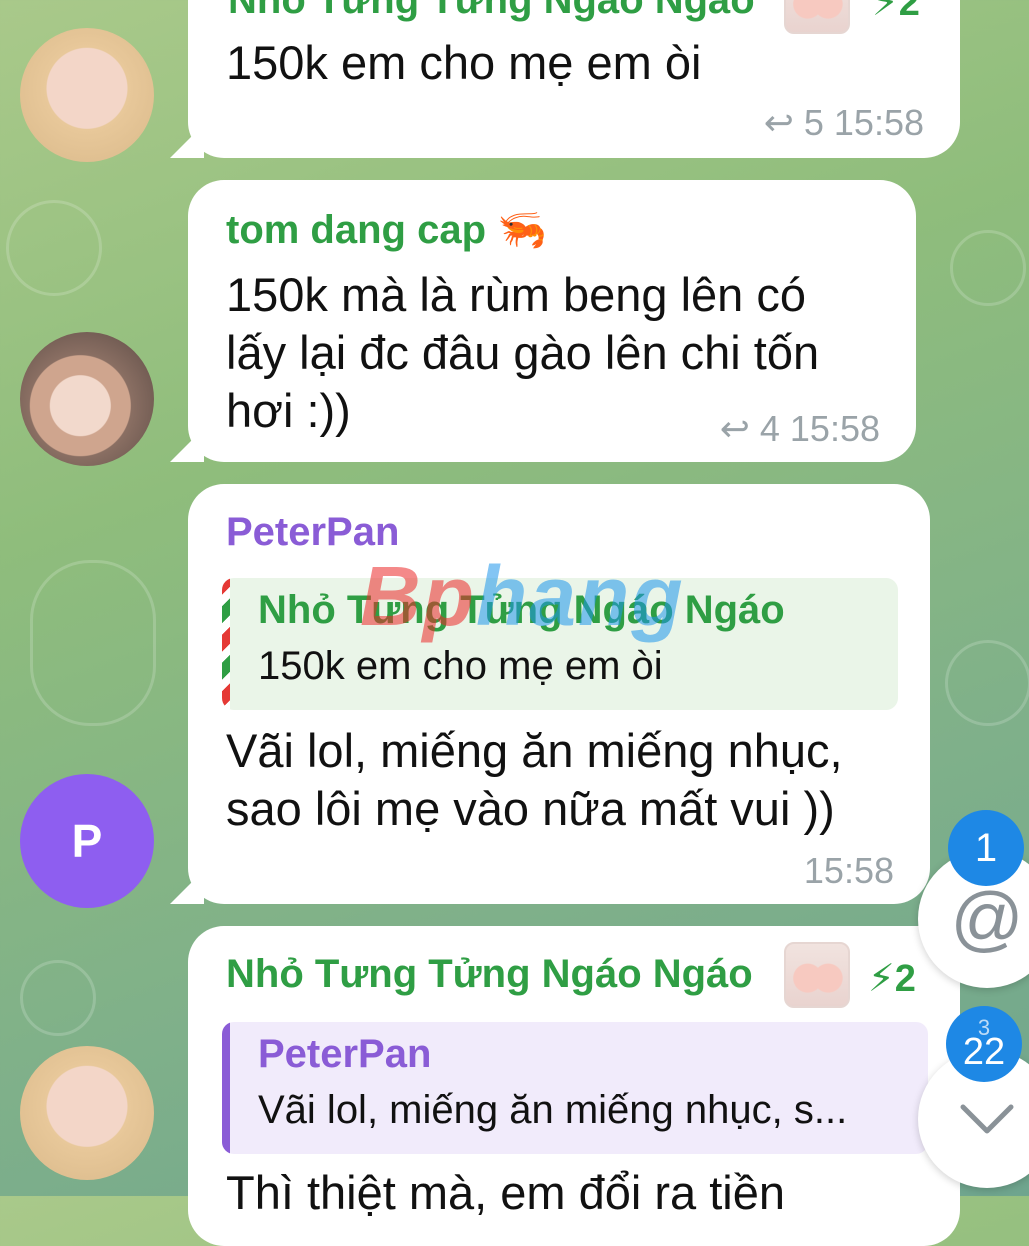  Describe the element at coordinates (984, 1044) in the screenshot. I see `unread-badge: 3 22` at that location.